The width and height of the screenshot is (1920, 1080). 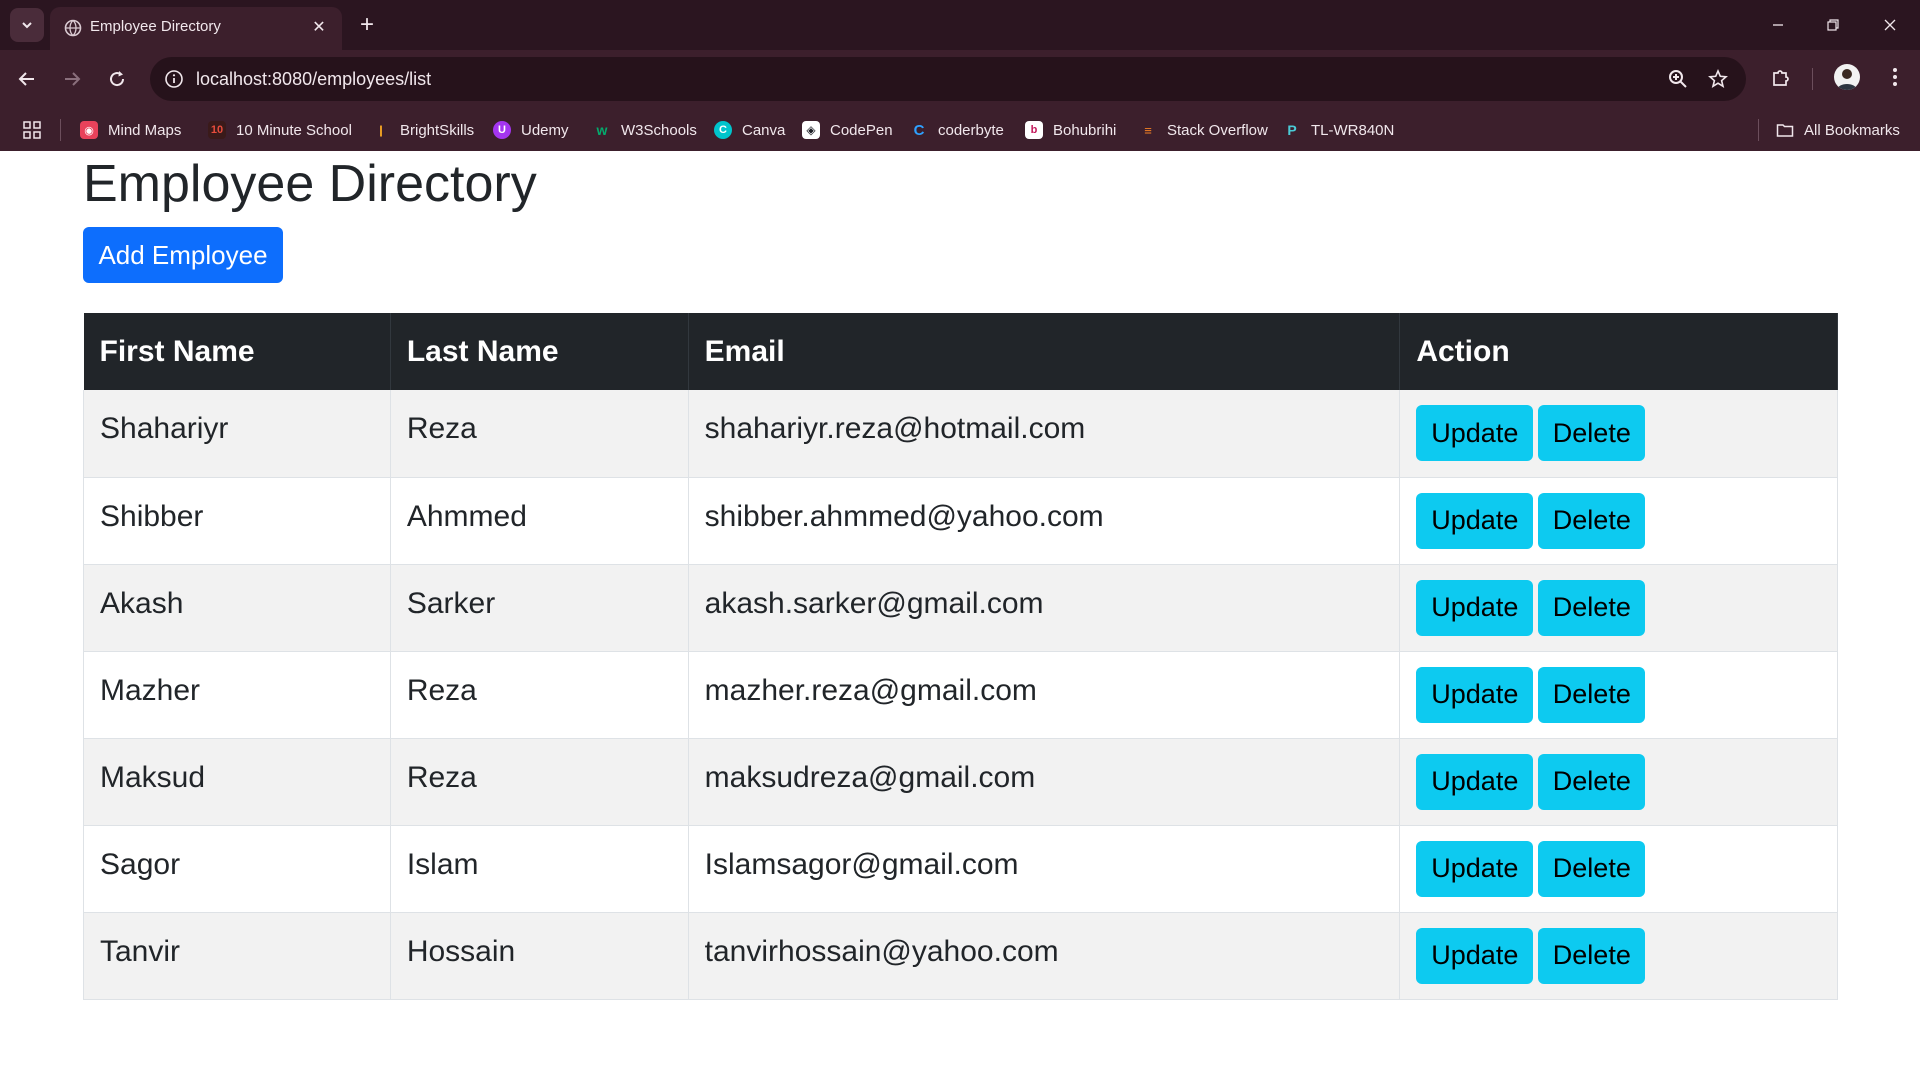 I want to click on email-cell: shibber.ahmmed@yahoo.com, so click(x=1044, y=521).